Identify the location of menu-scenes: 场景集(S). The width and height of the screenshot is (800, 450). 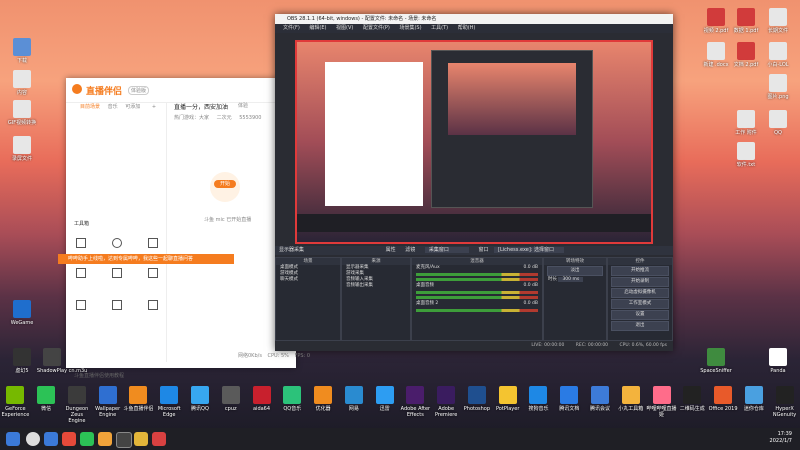
(410, 28).